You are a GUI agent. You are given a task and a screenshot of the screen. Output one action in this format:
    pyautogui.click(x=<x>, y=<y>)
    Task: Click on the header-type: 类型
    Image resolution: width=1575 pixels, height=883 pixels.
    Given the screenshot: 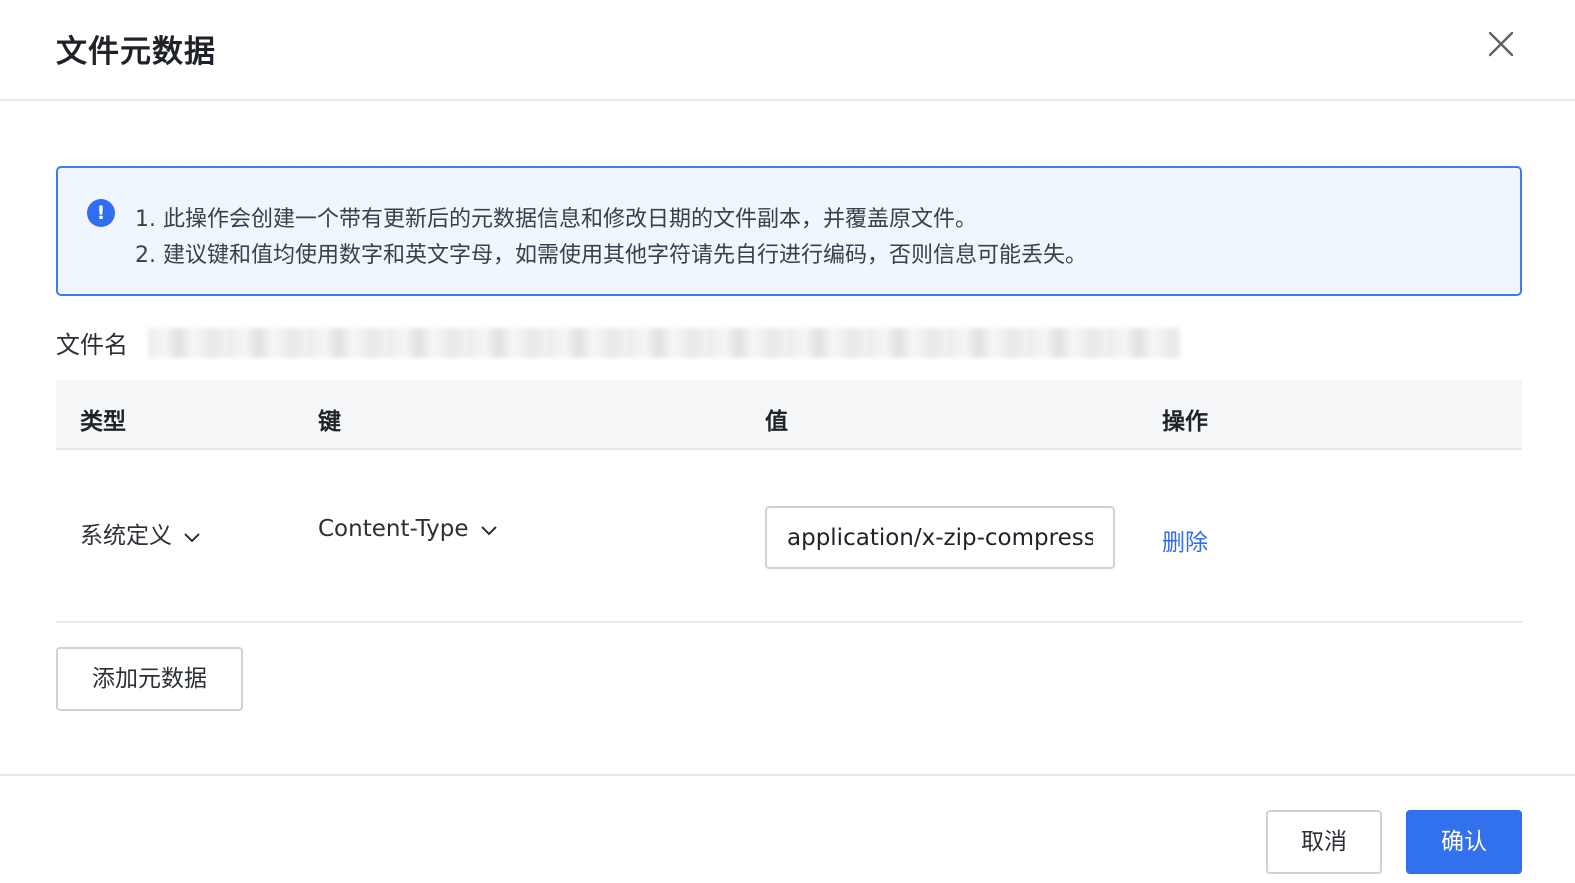 What is the action you would take?
    pyautogui.click(x=103, y=422)
    